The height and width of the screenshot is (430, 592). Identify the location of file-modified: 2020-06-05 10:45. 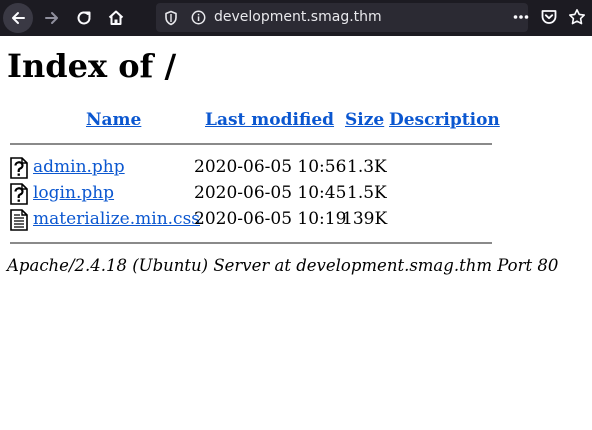
(270, 193).